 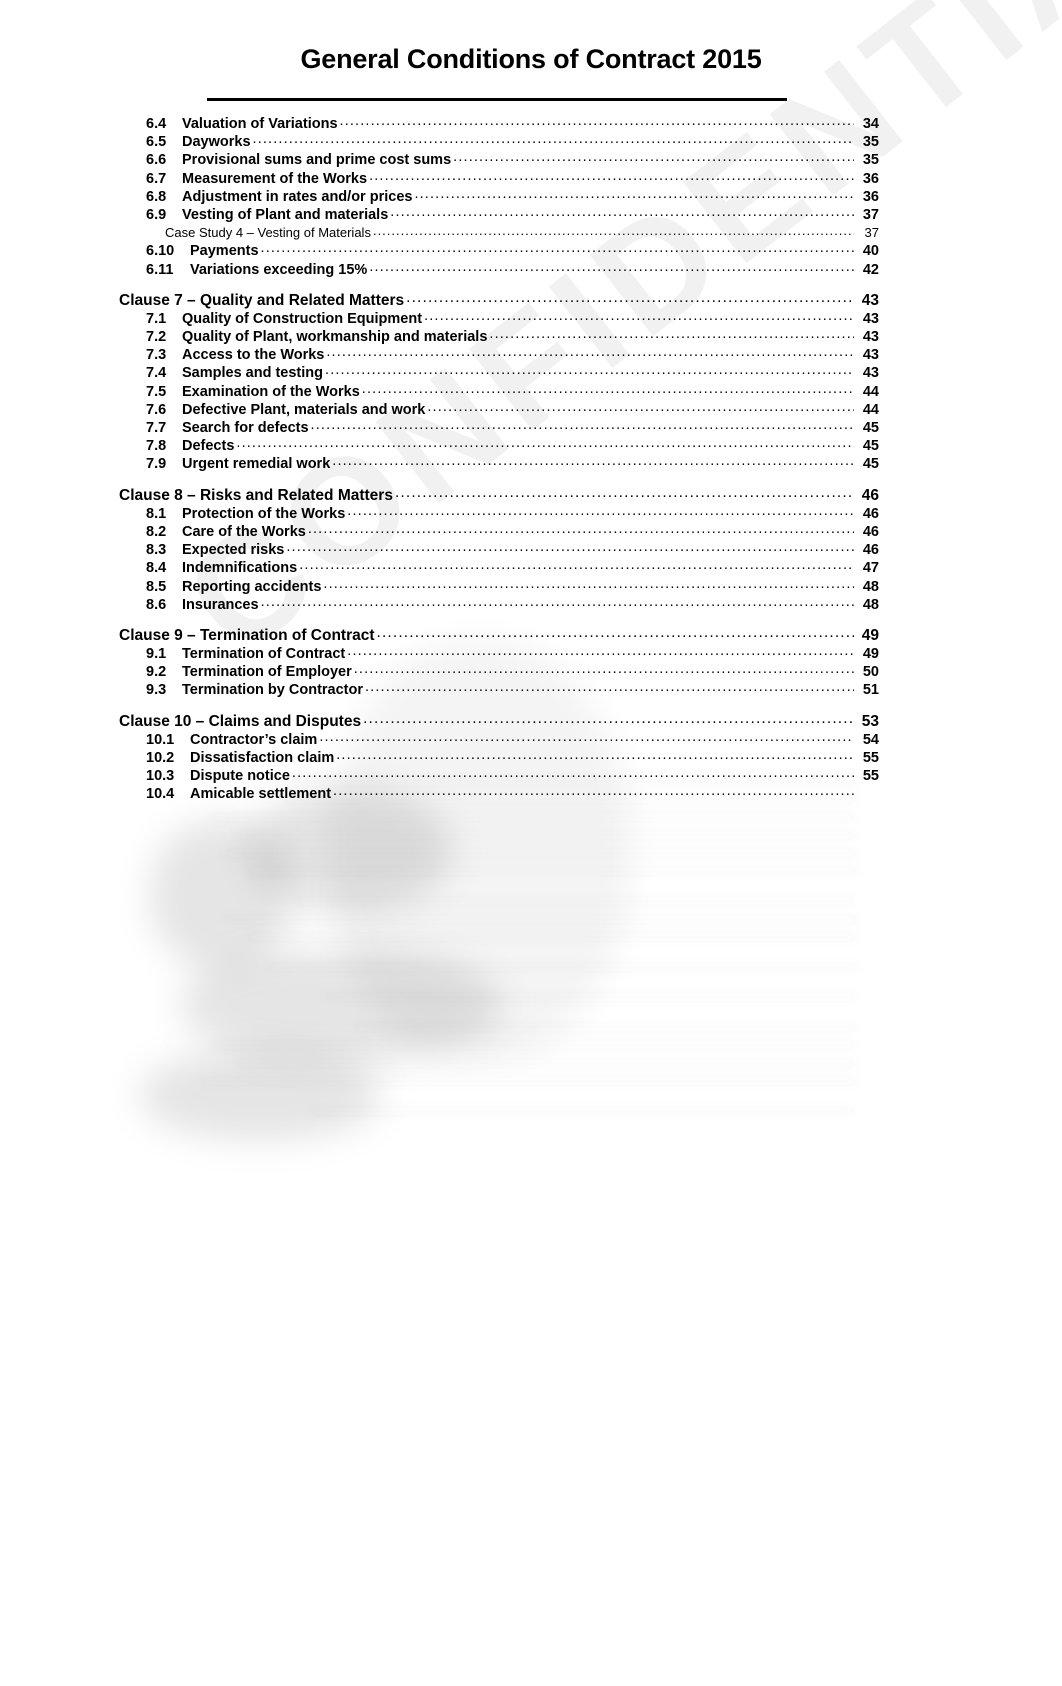 I want to click on toc-entry-number: 7.9, so click(x=156, y=464).